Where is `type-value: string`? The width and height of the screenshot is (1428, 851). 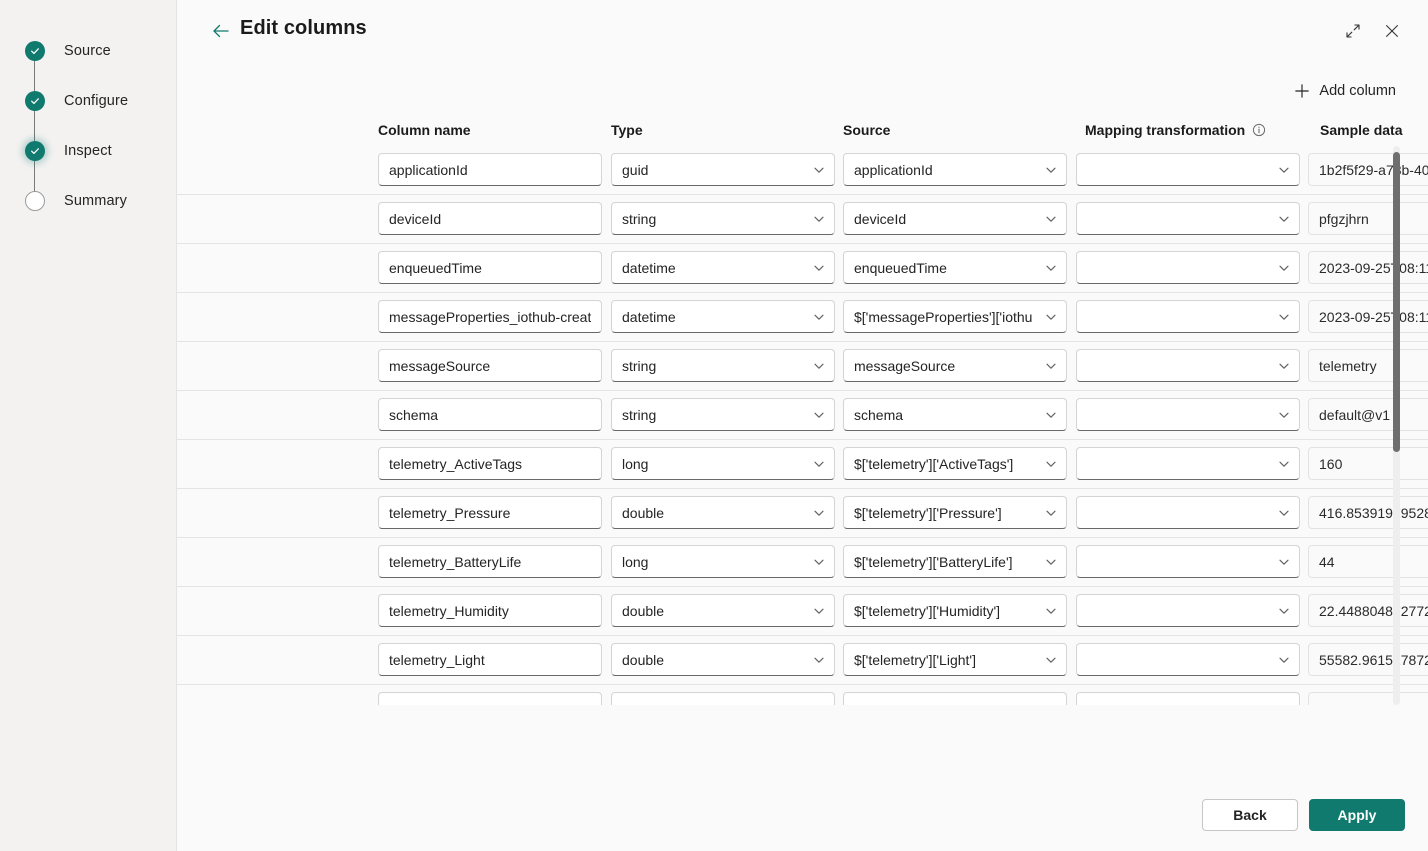 type-value: string is located at coordinates (639, 414).